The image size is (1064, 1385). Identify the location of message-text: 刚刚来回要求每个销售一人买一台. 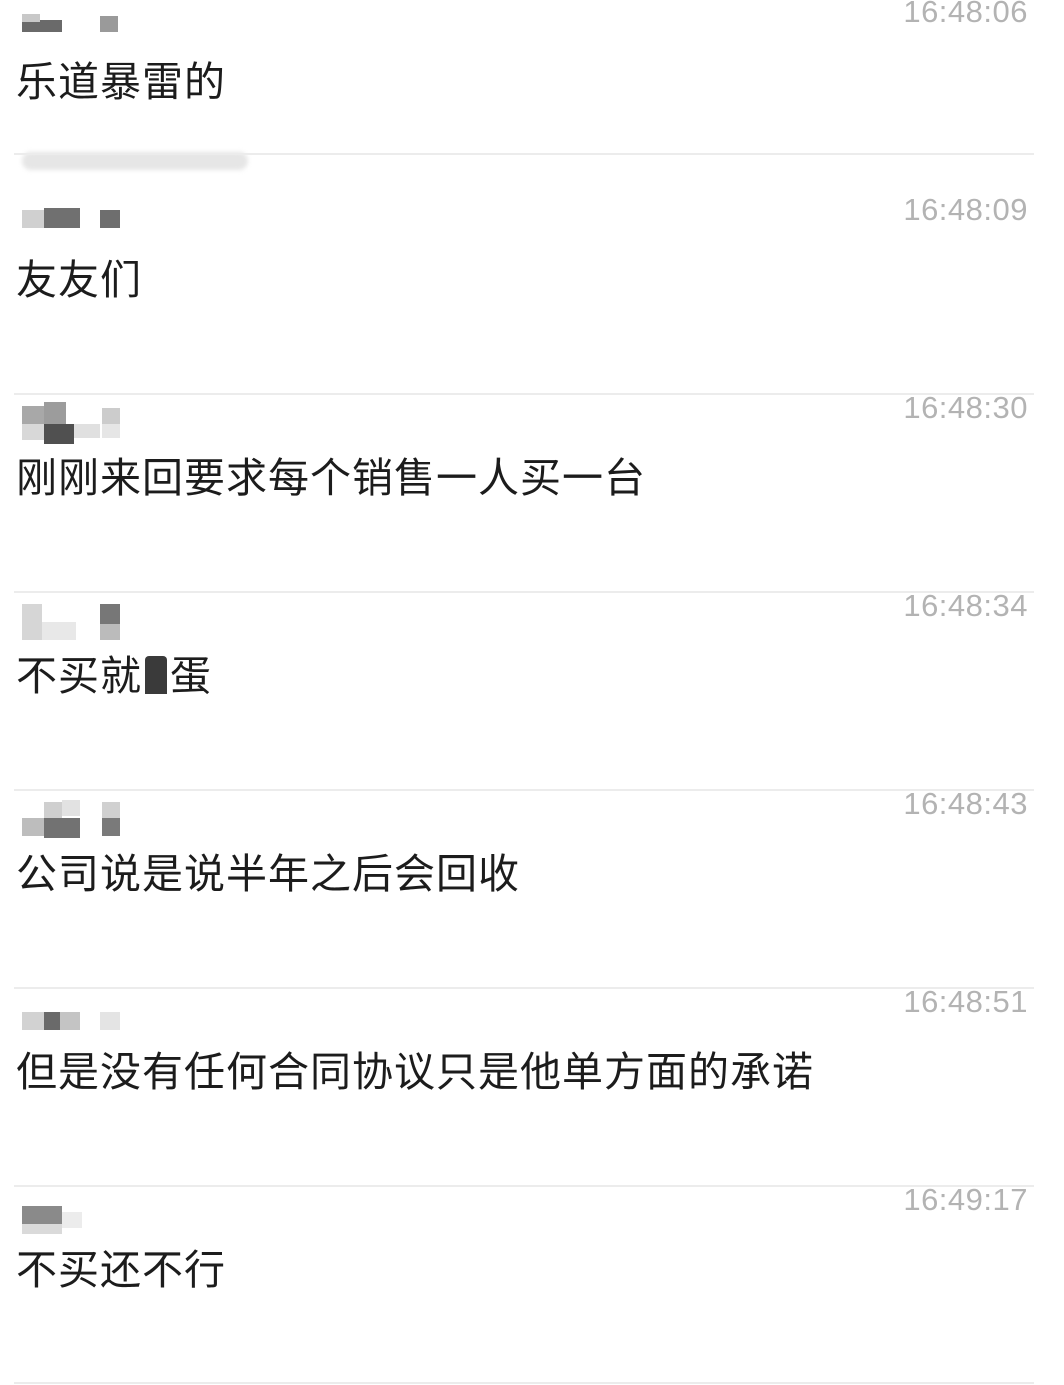
(331, 478).